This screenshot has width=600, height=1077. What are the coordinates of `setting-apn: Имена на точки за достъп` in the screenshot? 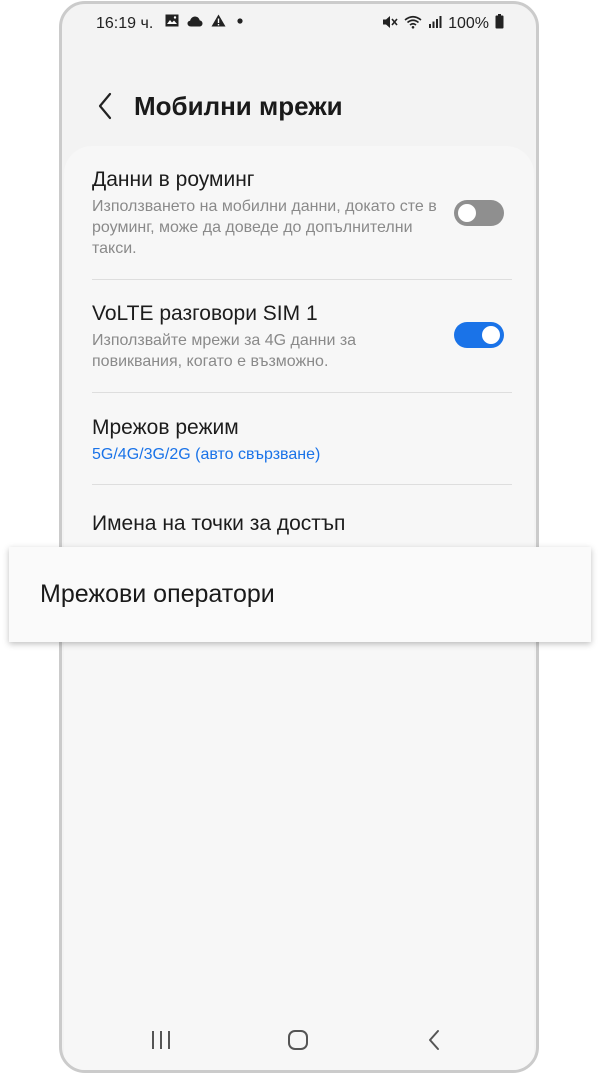 It's located at (302, 524).